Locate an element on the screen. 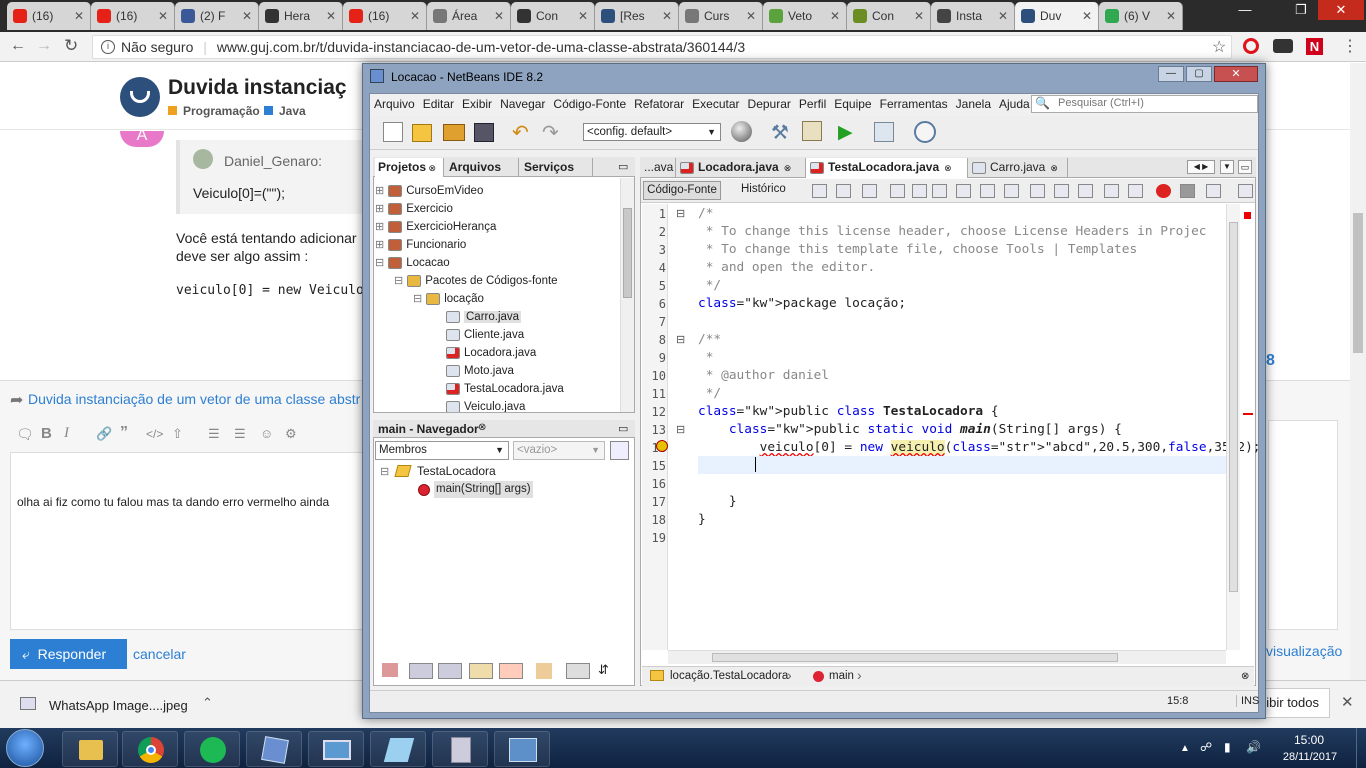  browser-tab: (16) ✕ is located at coordinates (385, 16).